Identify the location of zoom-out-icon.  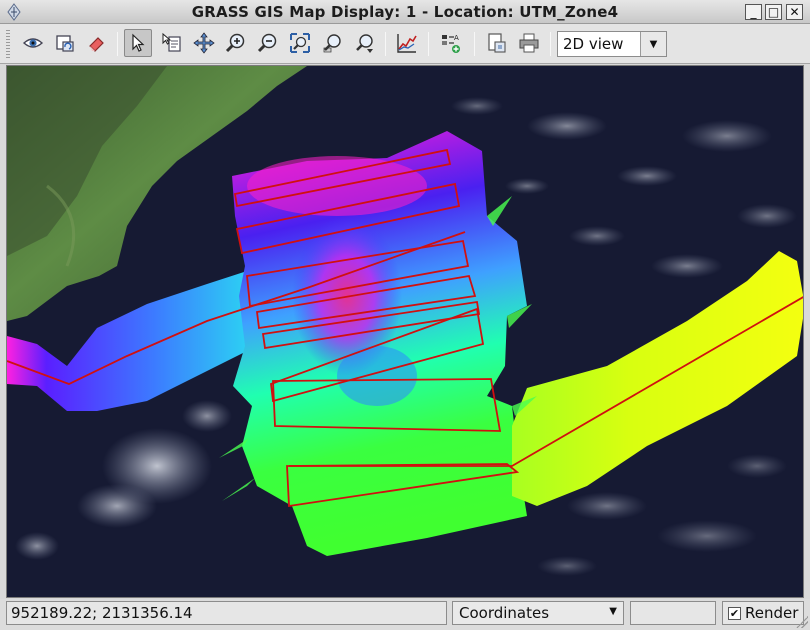
(267, 43).